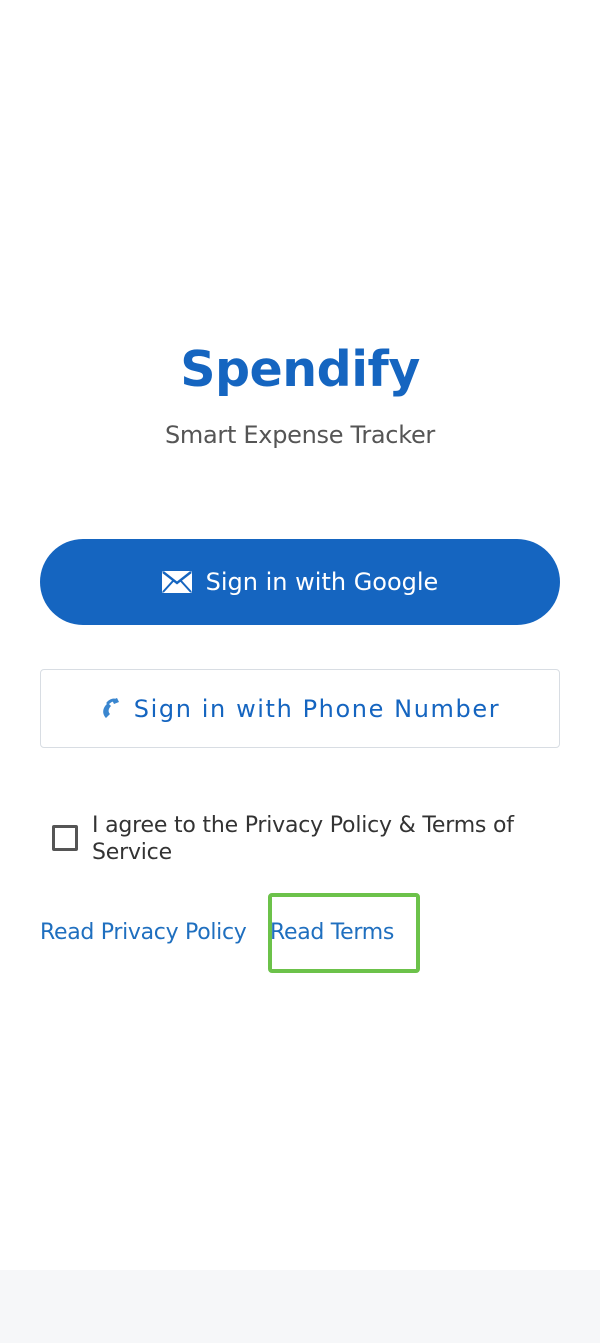 The image size is (600, 1343). I want to click on mail-icon, so click(176, 582).